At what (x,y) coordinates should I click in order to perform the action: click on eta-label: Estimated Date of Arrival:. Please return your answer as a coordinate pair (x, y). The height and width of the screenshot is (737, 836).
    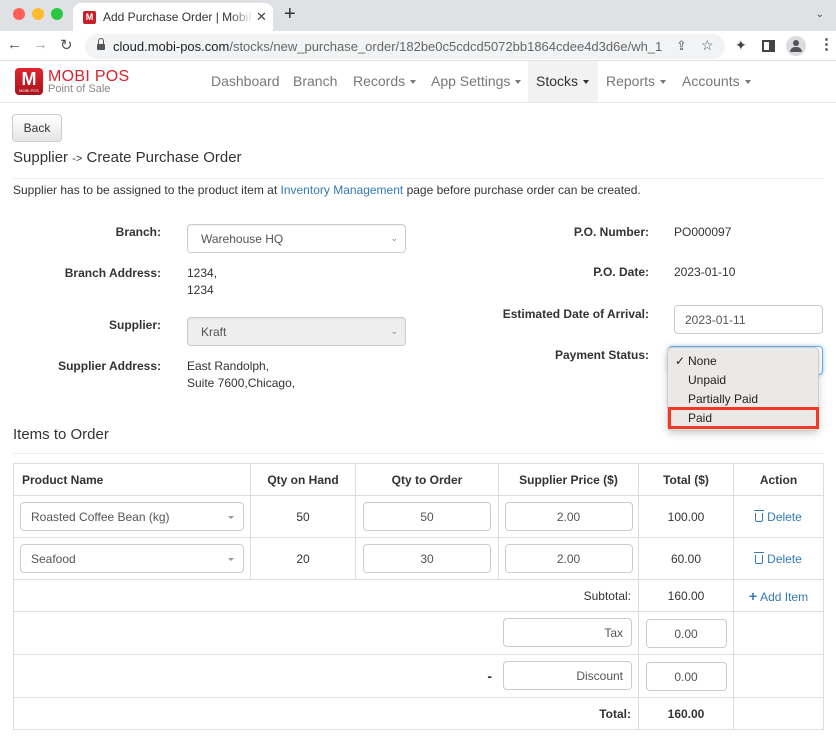
    Looking at the image, I should click on (575, 314).